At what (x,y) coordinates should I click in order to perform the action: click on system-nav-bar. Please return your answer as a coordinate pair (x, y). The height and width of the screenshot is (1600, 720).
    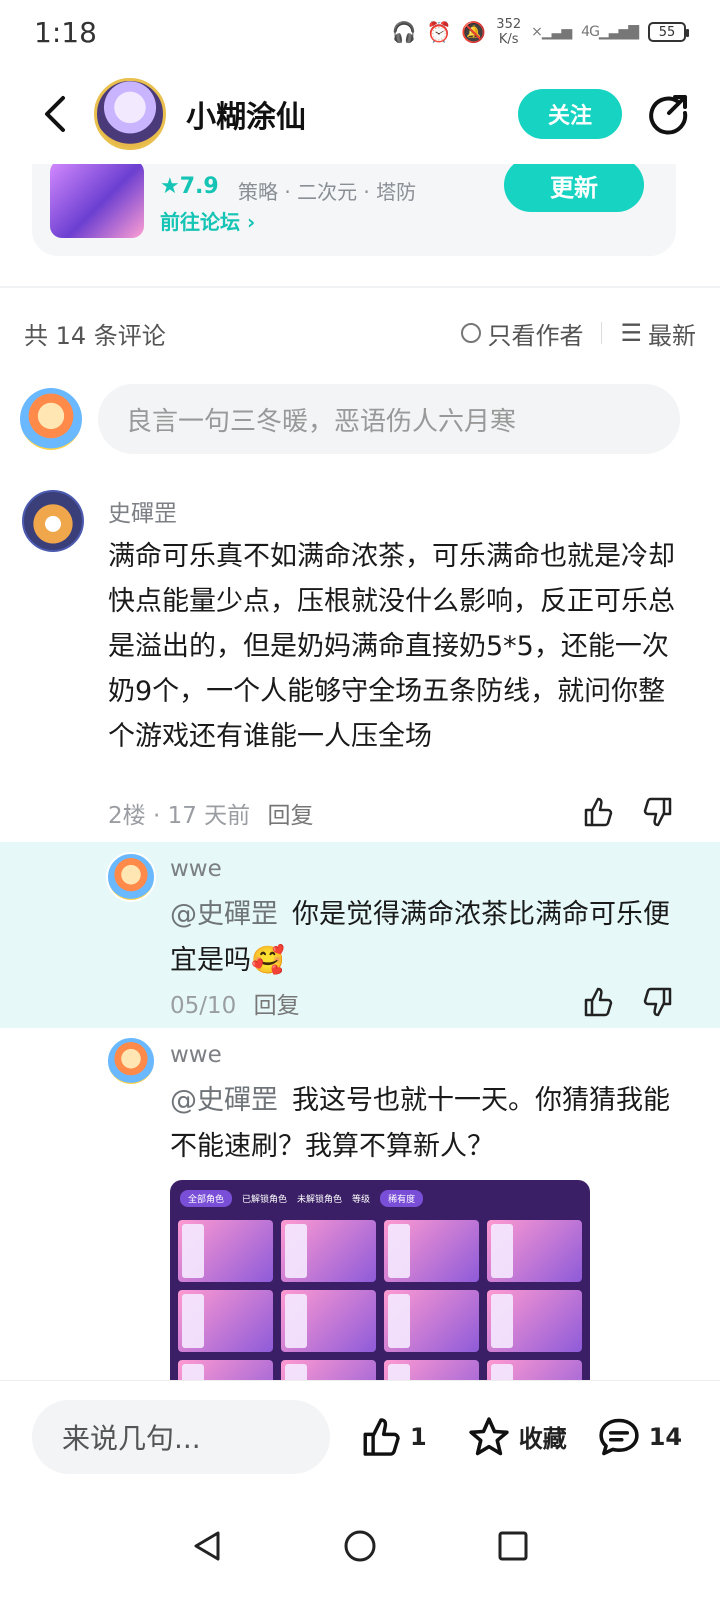
    Looking at the image, I should click on (360, 1546).